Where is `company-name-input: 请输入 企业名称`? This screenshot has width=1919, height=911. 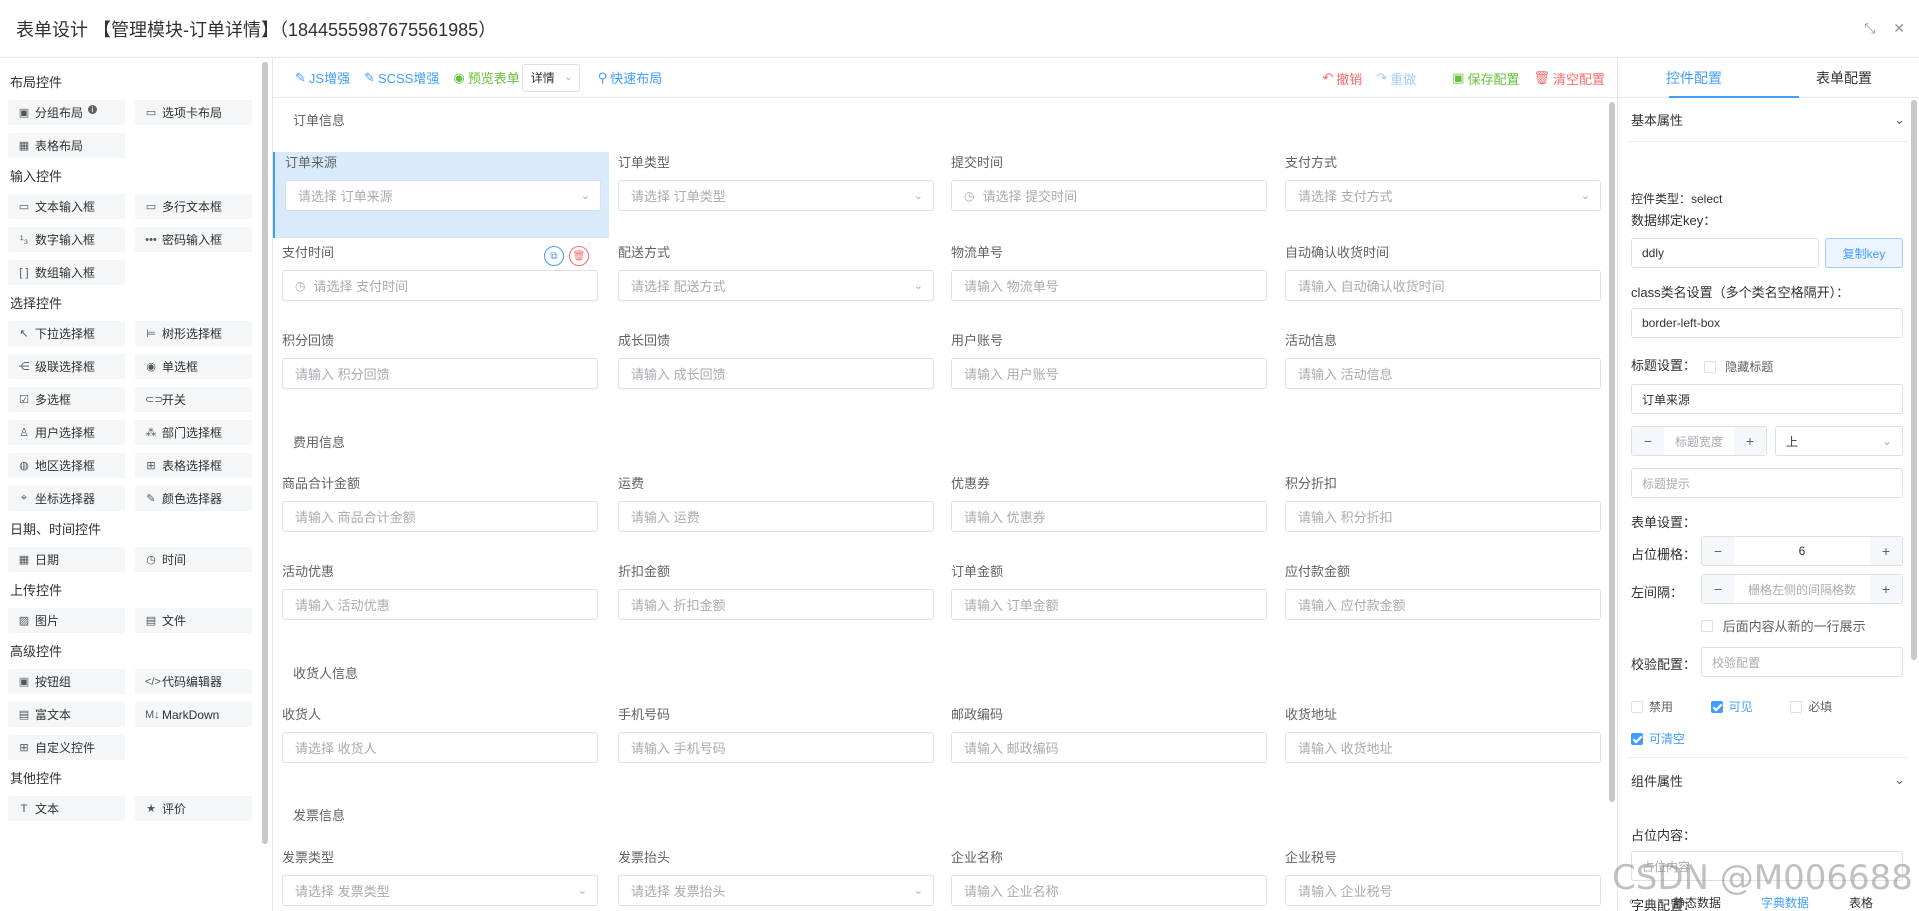
company-name-input: 请输入 企业名称 is located at coordinates (1109, 890).